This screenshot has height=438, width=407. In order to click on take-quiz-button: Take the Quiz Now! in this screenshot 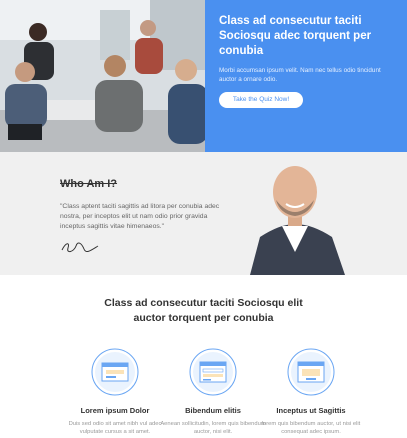, I will do `click(261, 100)`.